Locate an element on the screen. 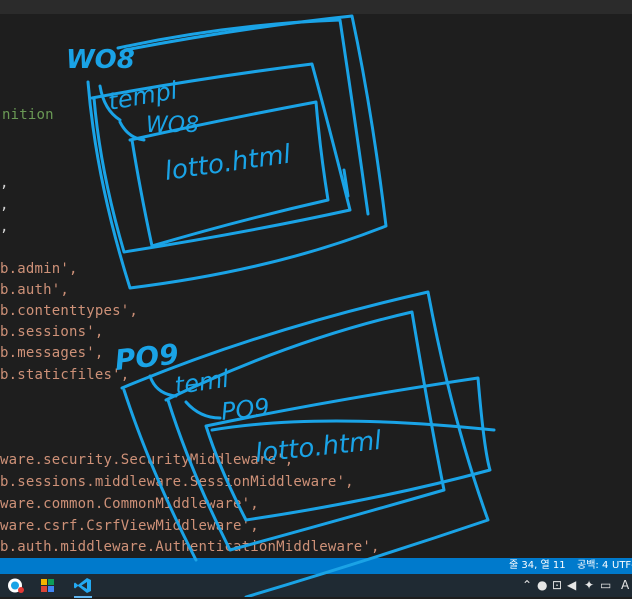  indentation-status: 공백: 4 is located at coordinates (592, 566).